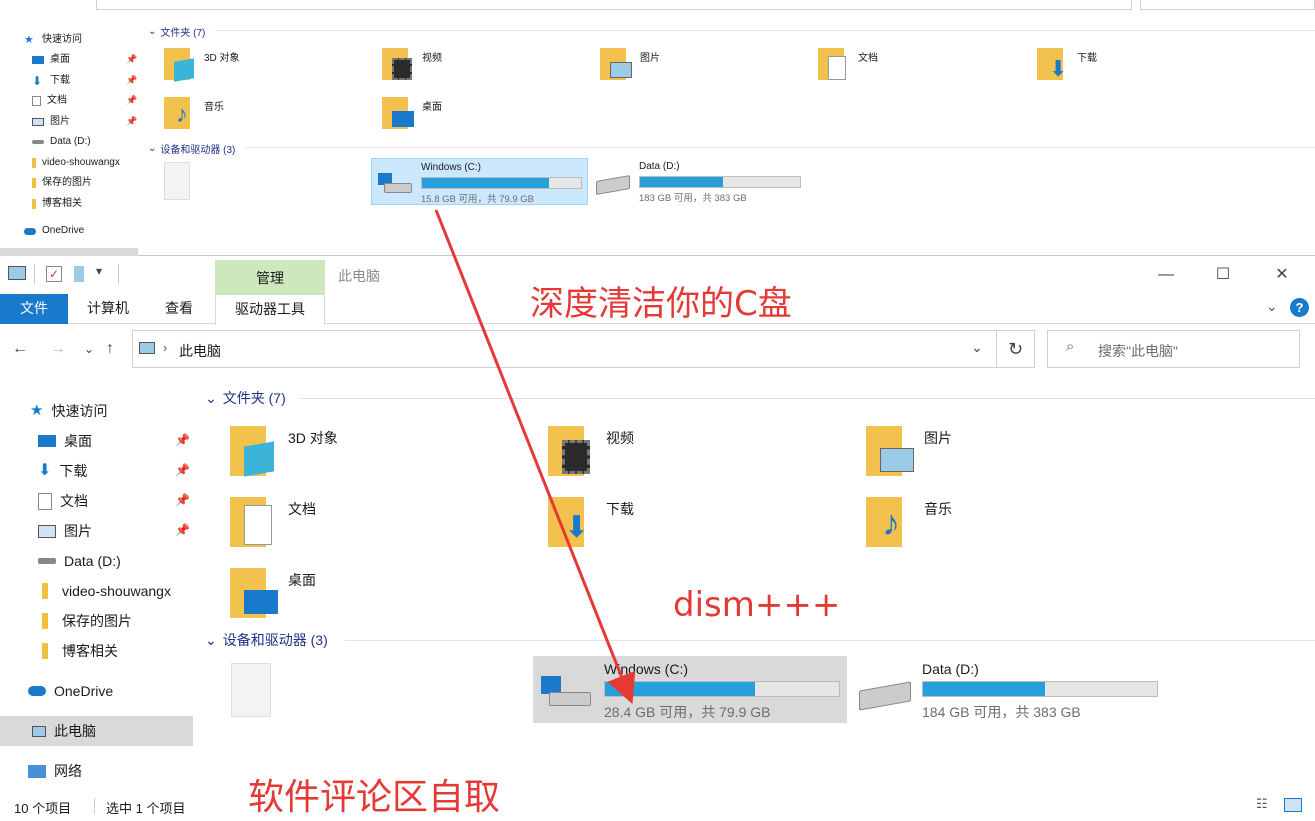  I want to click on annotation-footer: 软件评论区自取, so click(374, 797).